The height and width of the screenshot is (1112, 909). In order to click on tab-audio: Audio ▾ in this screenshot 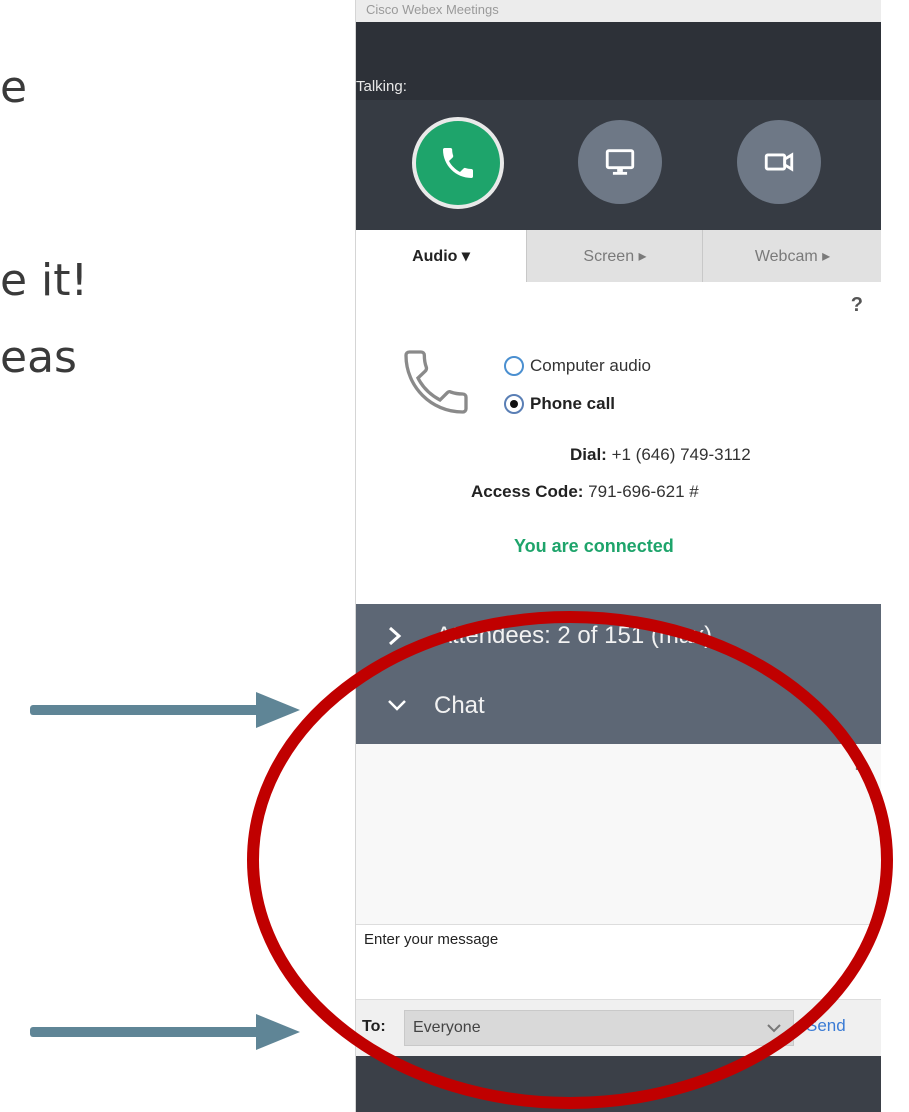, I will do `click(441, 256)`.